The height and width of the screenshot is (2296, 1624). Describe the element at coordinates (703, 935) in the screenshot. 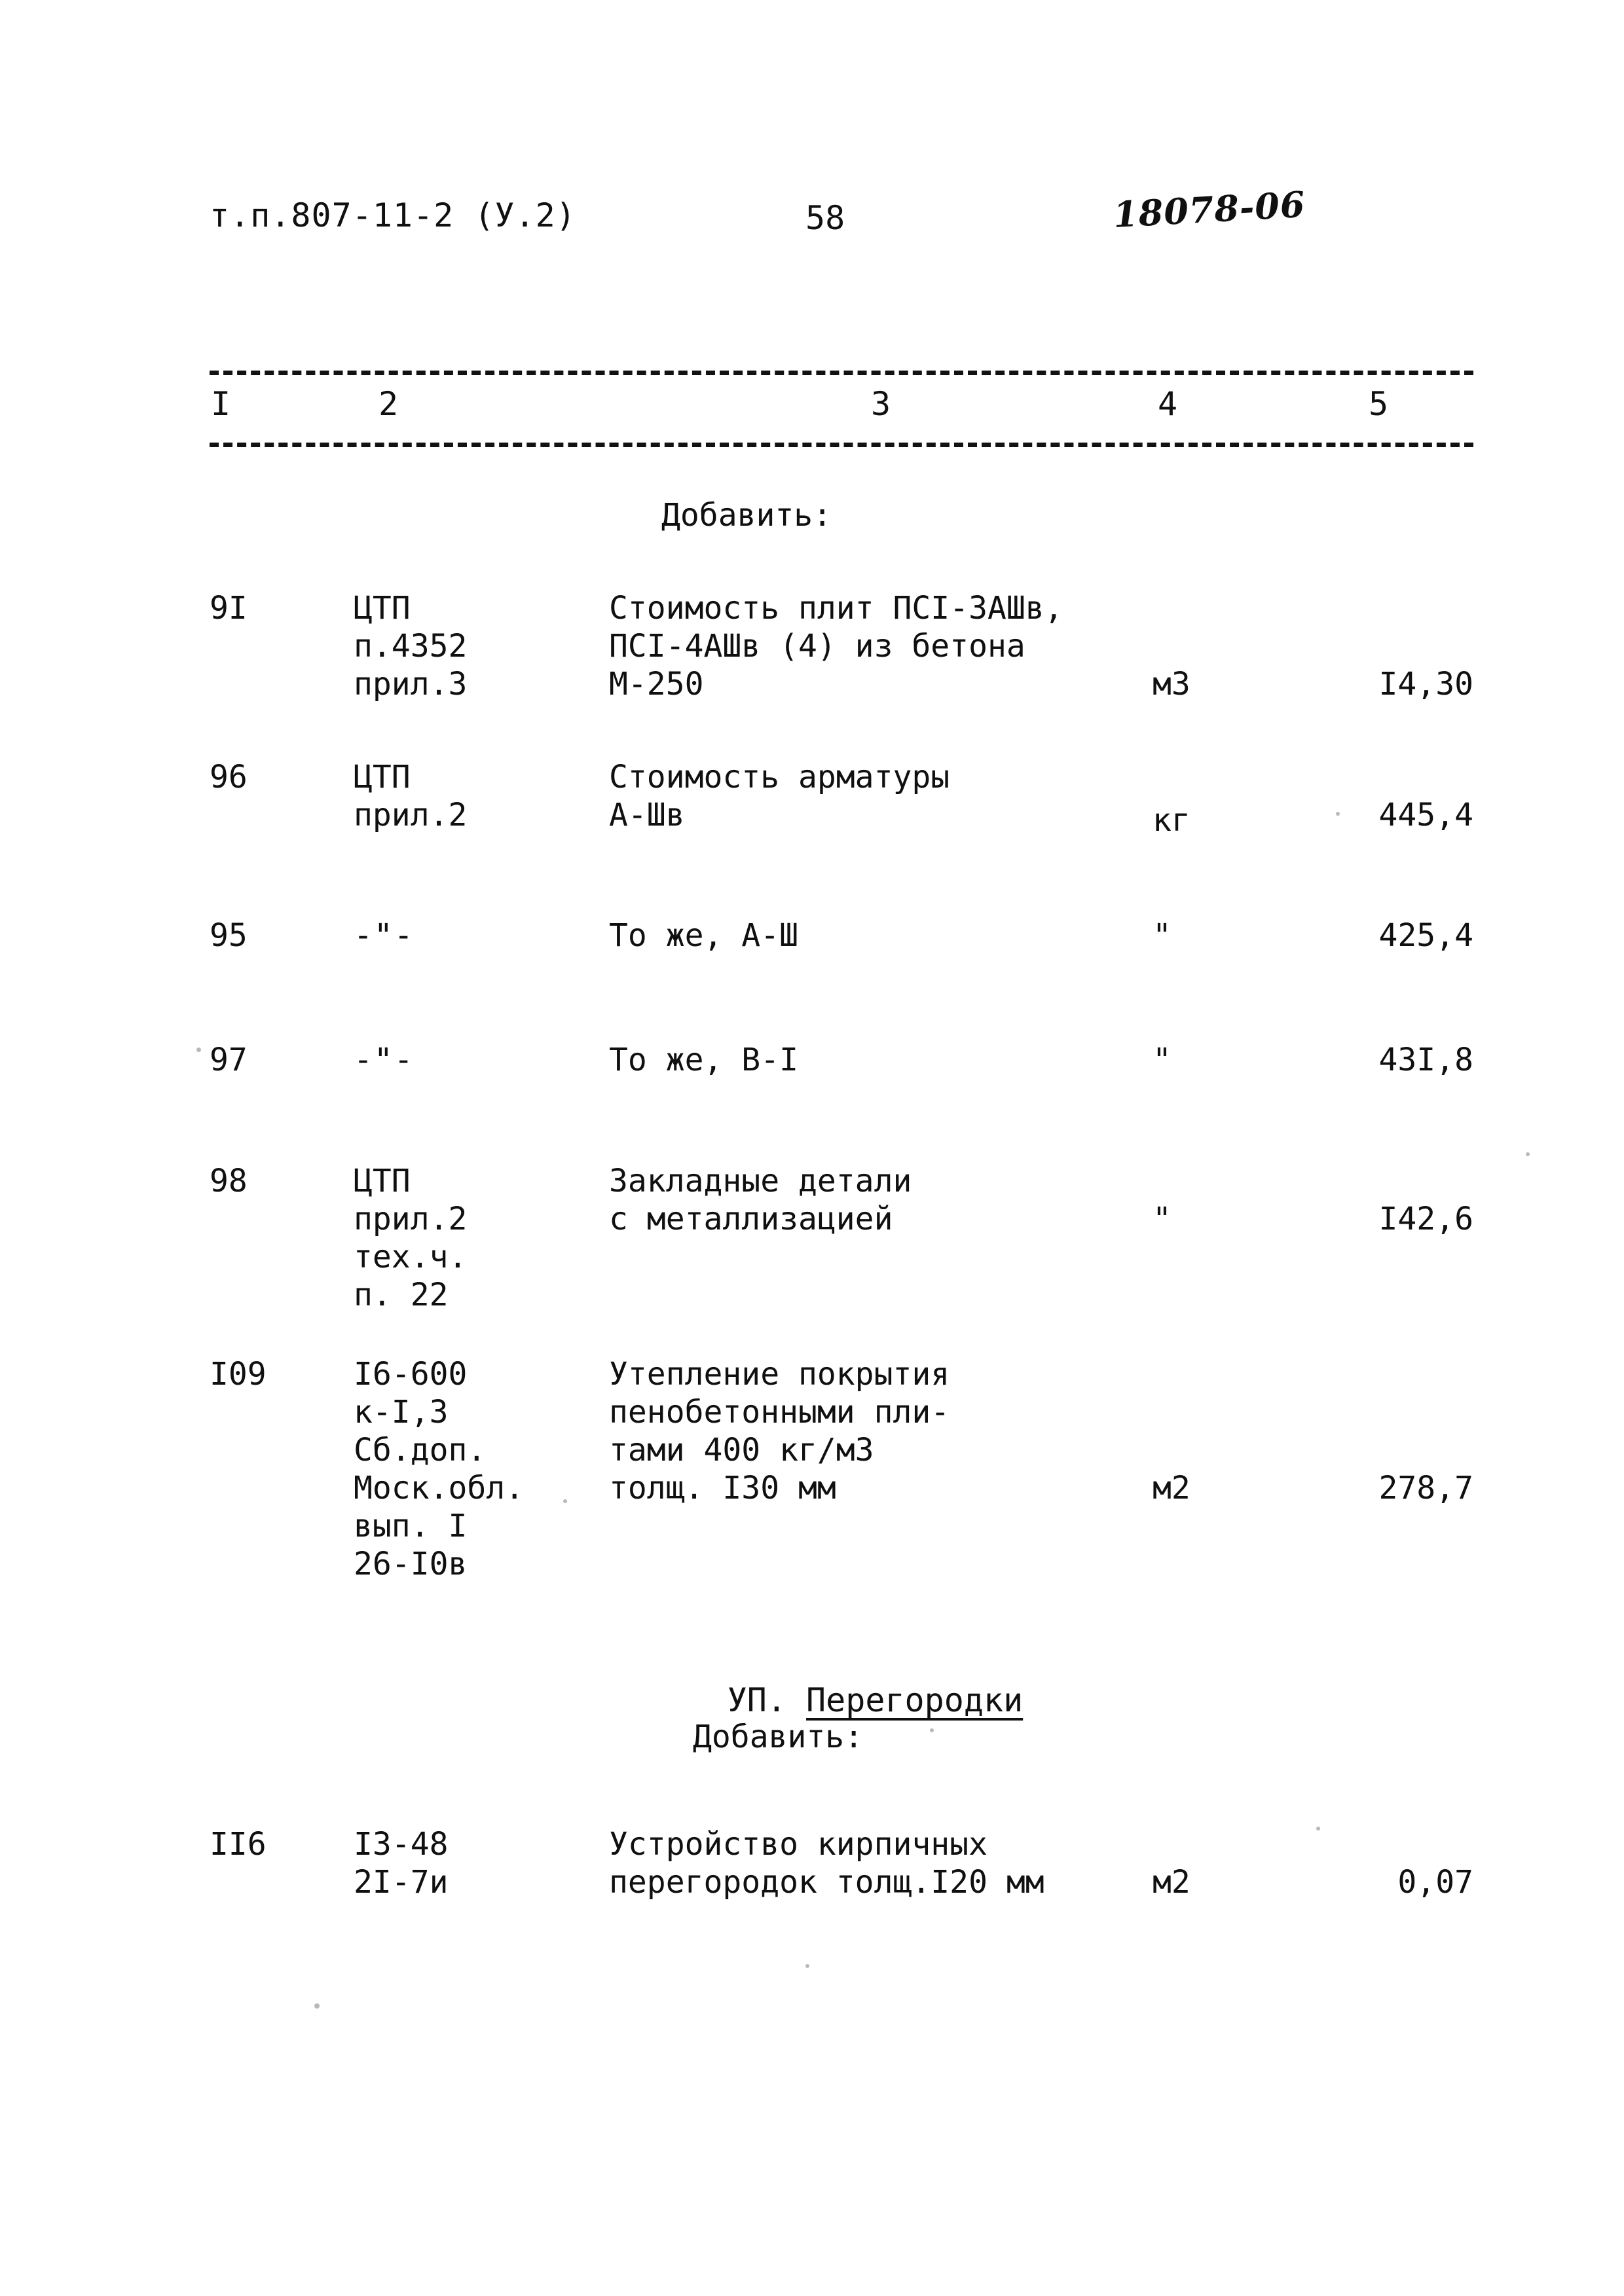

I see `row-description: То же, А-Ш` at that location.